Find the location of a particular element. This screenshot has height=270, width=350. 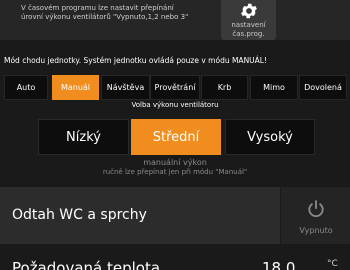

mode-button-auto: Auto is located at coordinates (26, 87).